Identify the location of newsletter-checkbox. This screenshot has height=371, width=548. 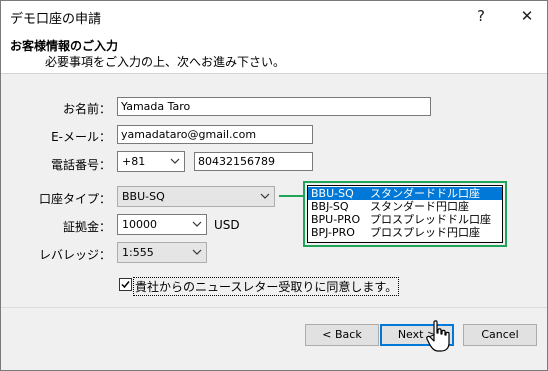
(125, 284).